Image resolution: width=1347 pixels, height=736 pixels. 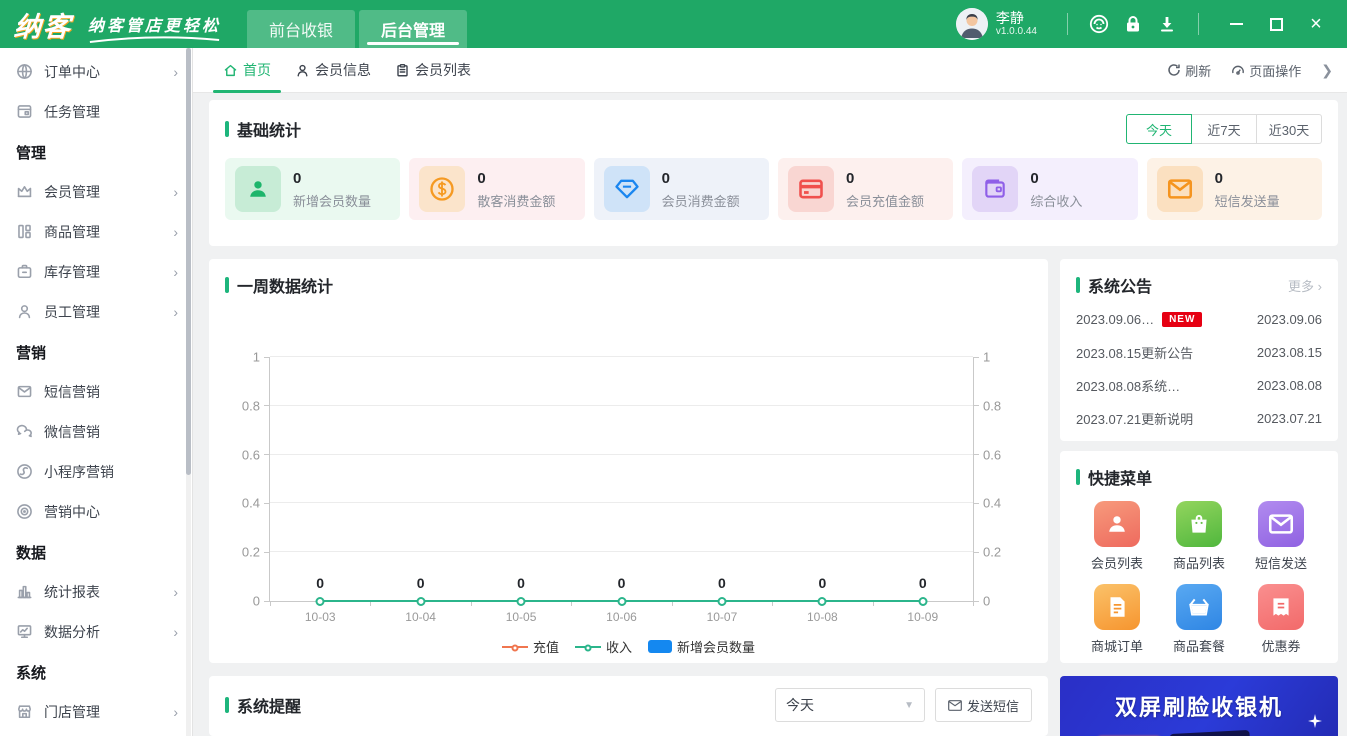 What do you see at coordinates (716, 647) in the screenshot?
I see `legend-label: 新增会员数量` at bounding box center [716, 647].